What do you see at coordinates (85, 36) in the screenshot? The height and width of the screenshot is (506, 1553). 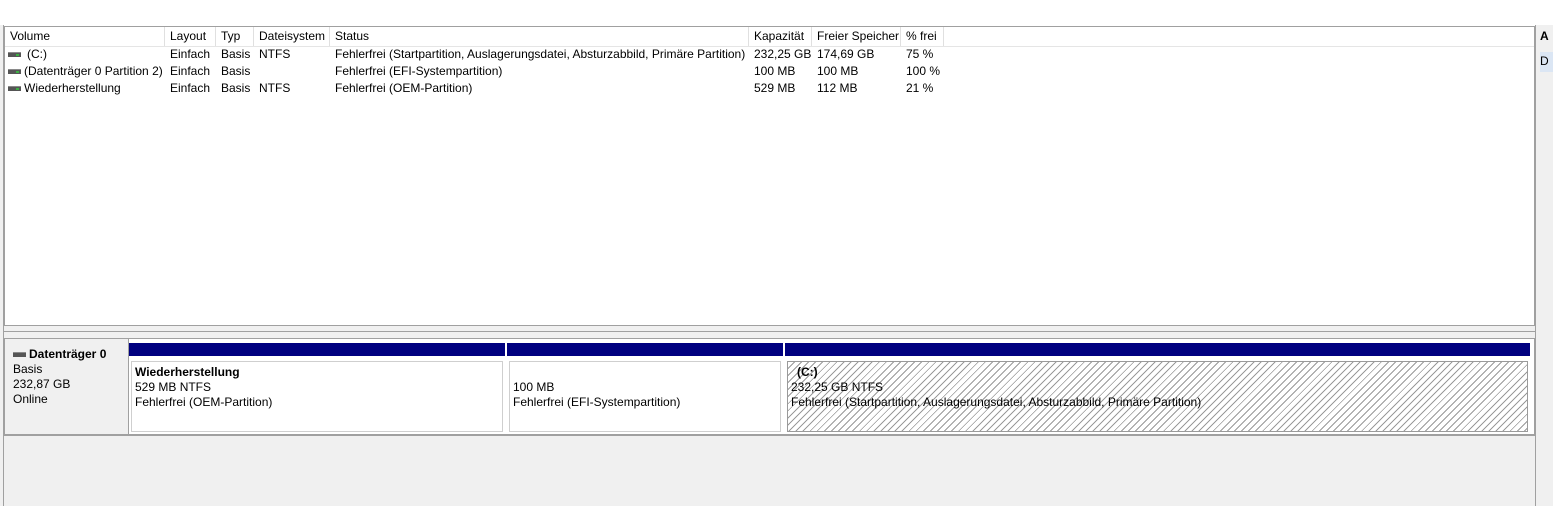 I see `column-header-volume: Volume` at bounding box center [85, 36].